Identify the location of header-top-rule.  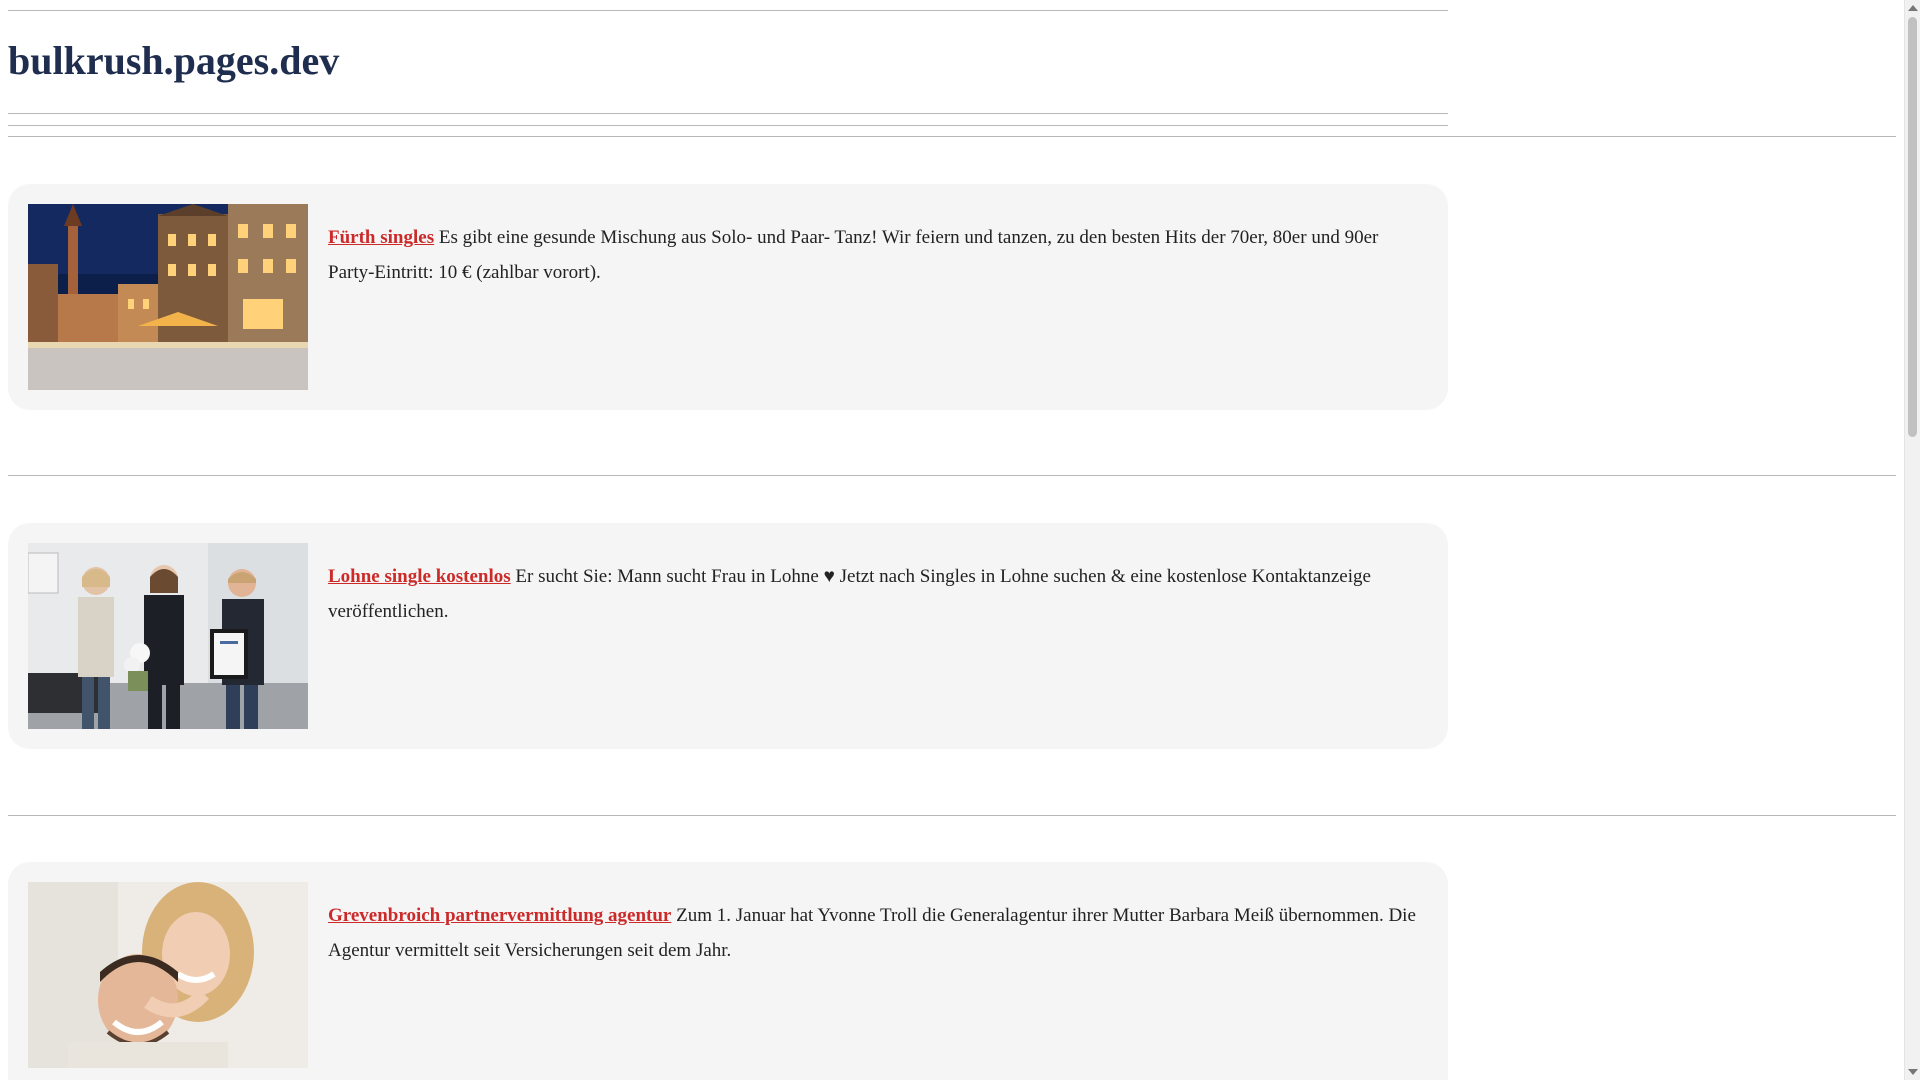
(728, 10).